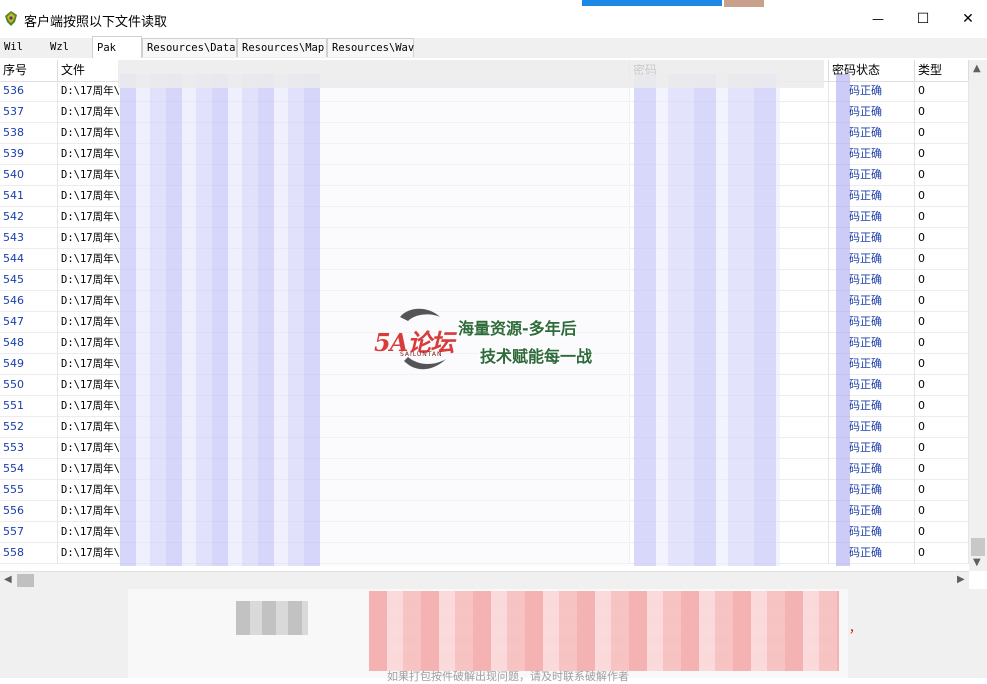  Describe the element at coordinates (604, 631) in the screenshot. I see `redaction-mosaic-red` at that location.